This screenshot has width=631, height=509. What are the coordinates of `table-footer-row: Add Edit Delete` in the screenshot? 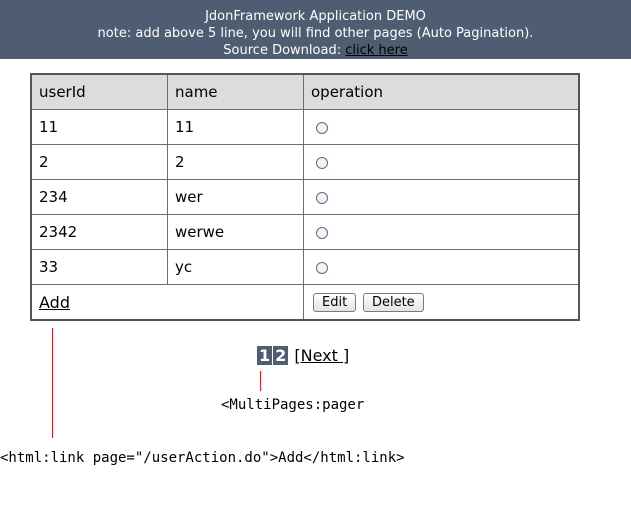 It's located at (305, 302).